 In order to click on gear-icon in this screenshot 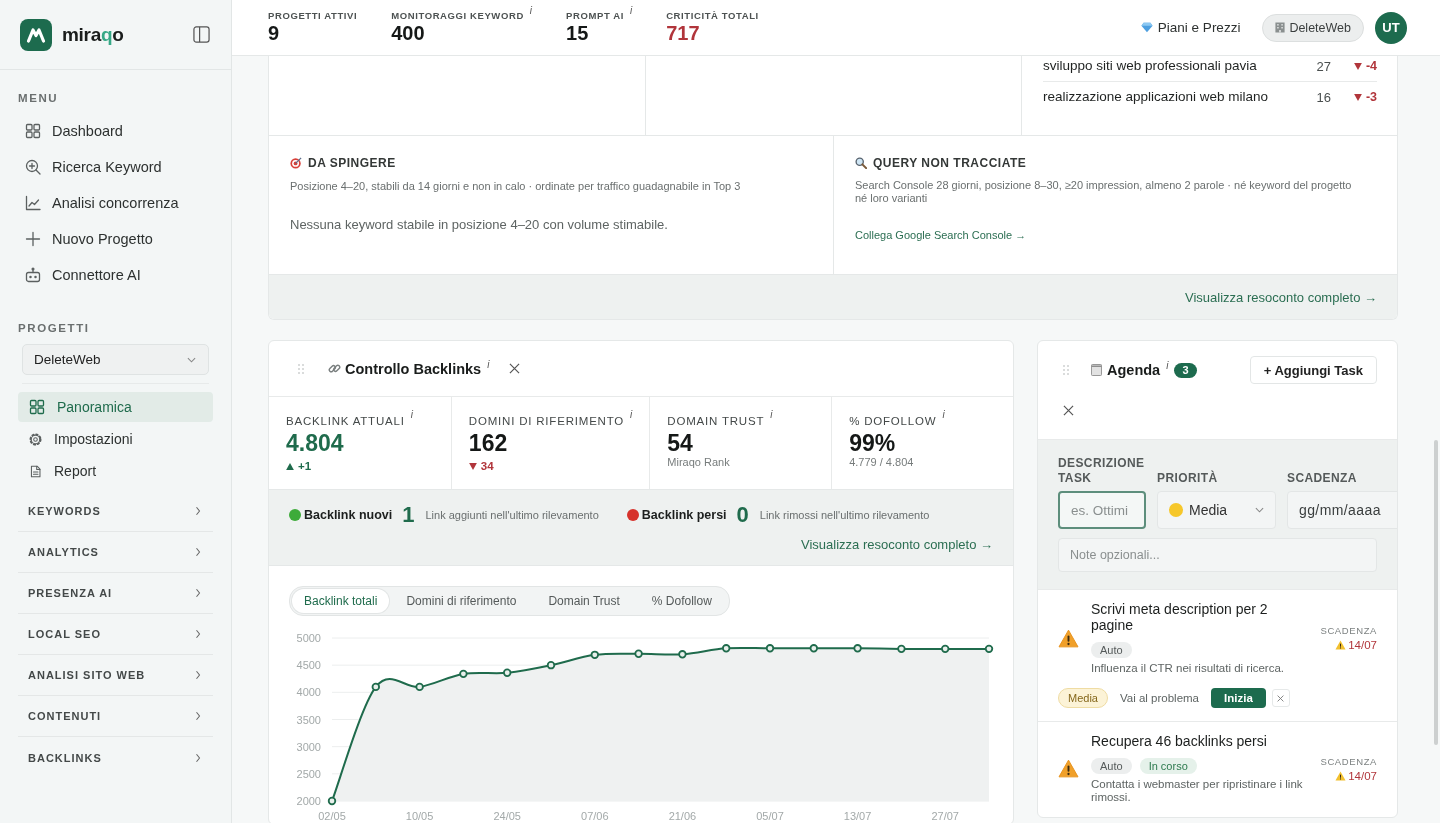, I will do `click(35, 439)`.